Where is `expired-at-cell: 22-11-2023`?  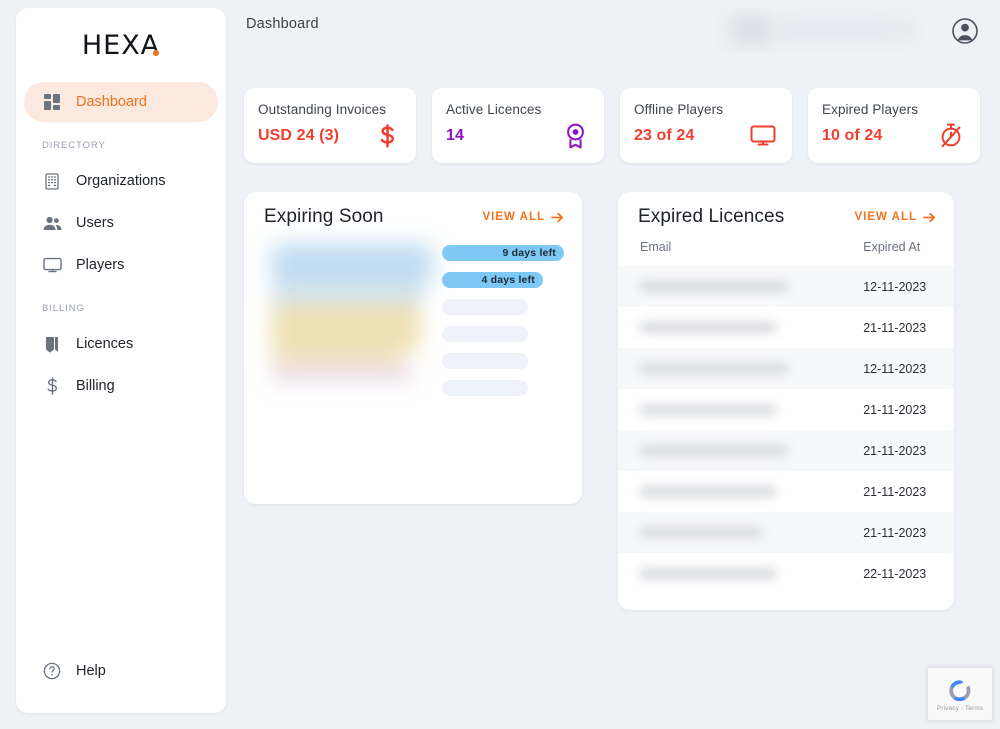
expired-at-cell: 22-11-2023 is located at coordinates (895, 573).